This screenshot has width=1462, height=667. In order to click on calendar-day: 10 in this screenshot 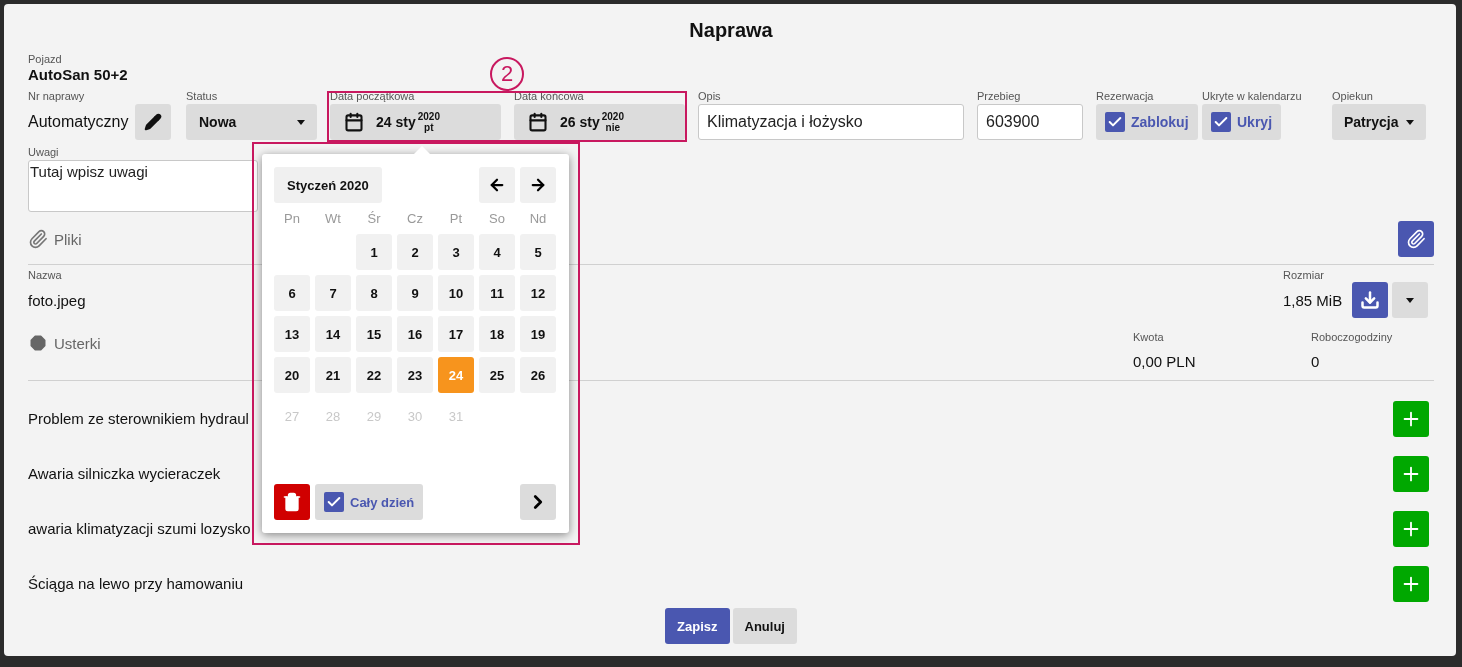, I will do `click(456, 293)`.